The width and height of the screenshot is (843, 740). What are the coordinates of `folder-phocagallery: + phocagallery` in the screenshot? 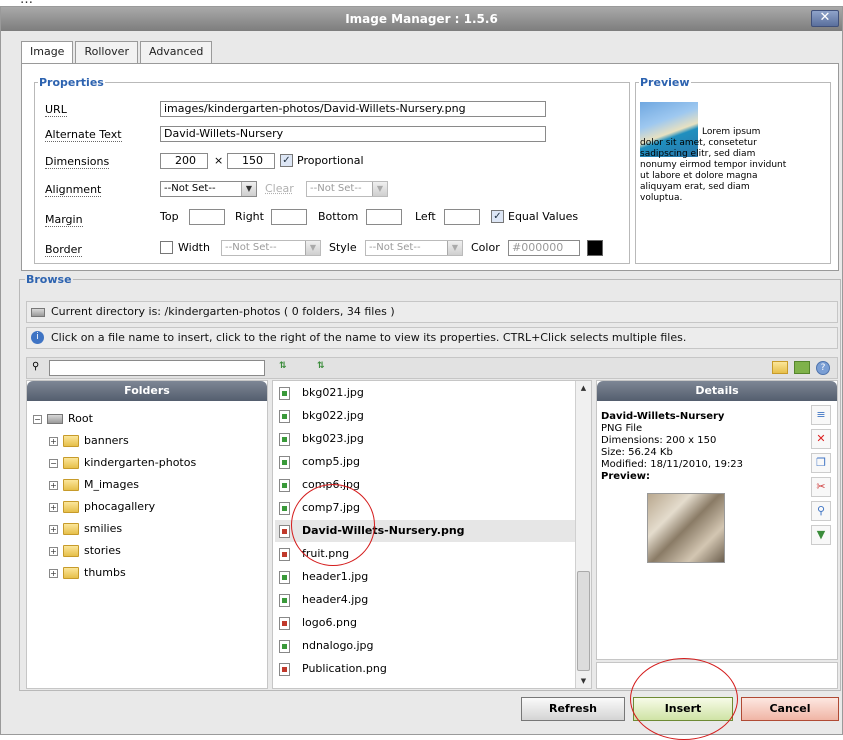 It's located at (102, 507).